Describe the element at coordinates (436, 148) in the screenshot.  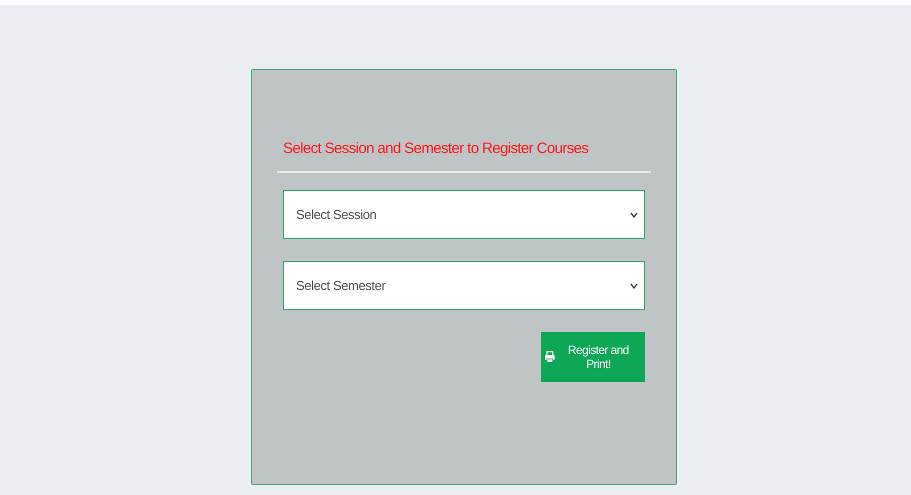
I see `form-title: Select Session and Semester to Register Courses` at that location.